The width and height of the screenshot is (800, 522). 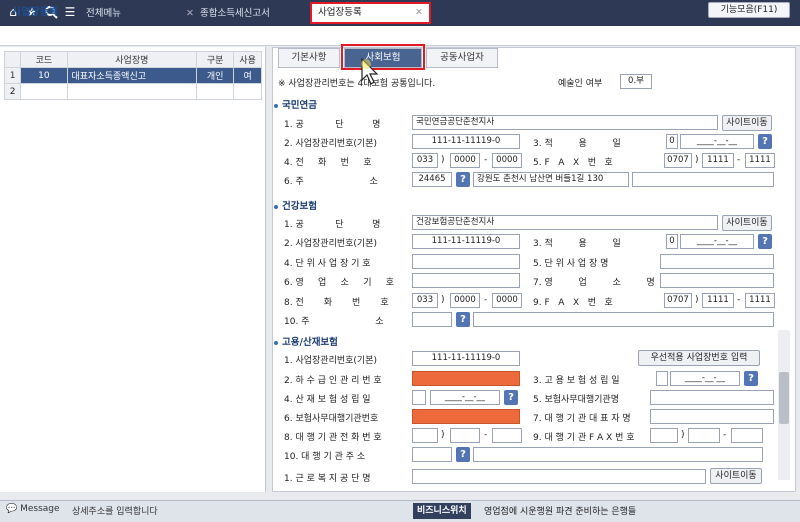 I want to click on pension-site-button: 사이트이동, so click(x=747, y=123).